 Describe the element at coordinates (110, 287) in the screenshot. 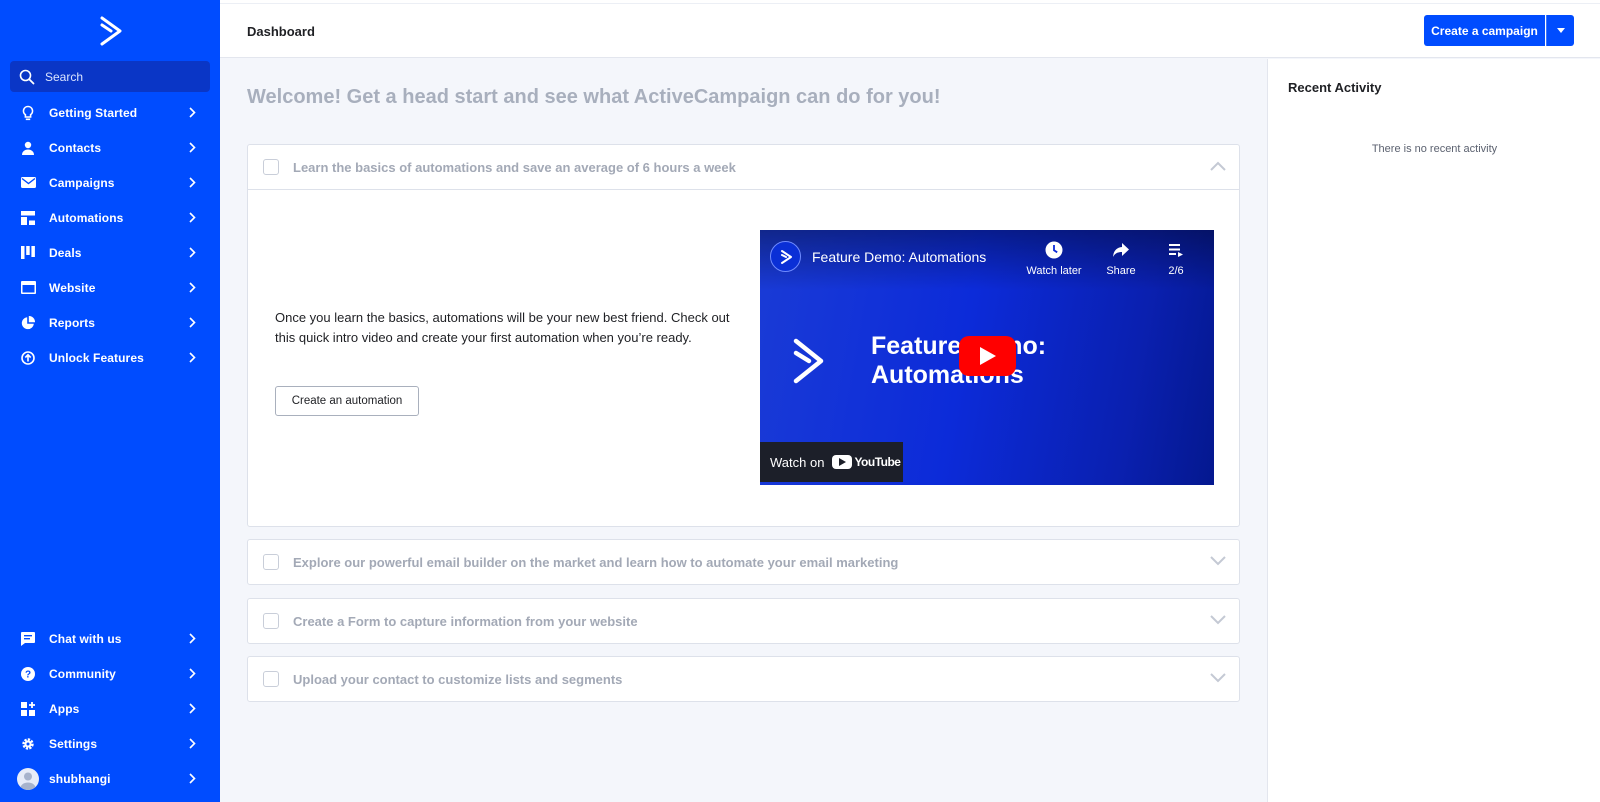

I see `sidebar-item-website: Website` at that location.